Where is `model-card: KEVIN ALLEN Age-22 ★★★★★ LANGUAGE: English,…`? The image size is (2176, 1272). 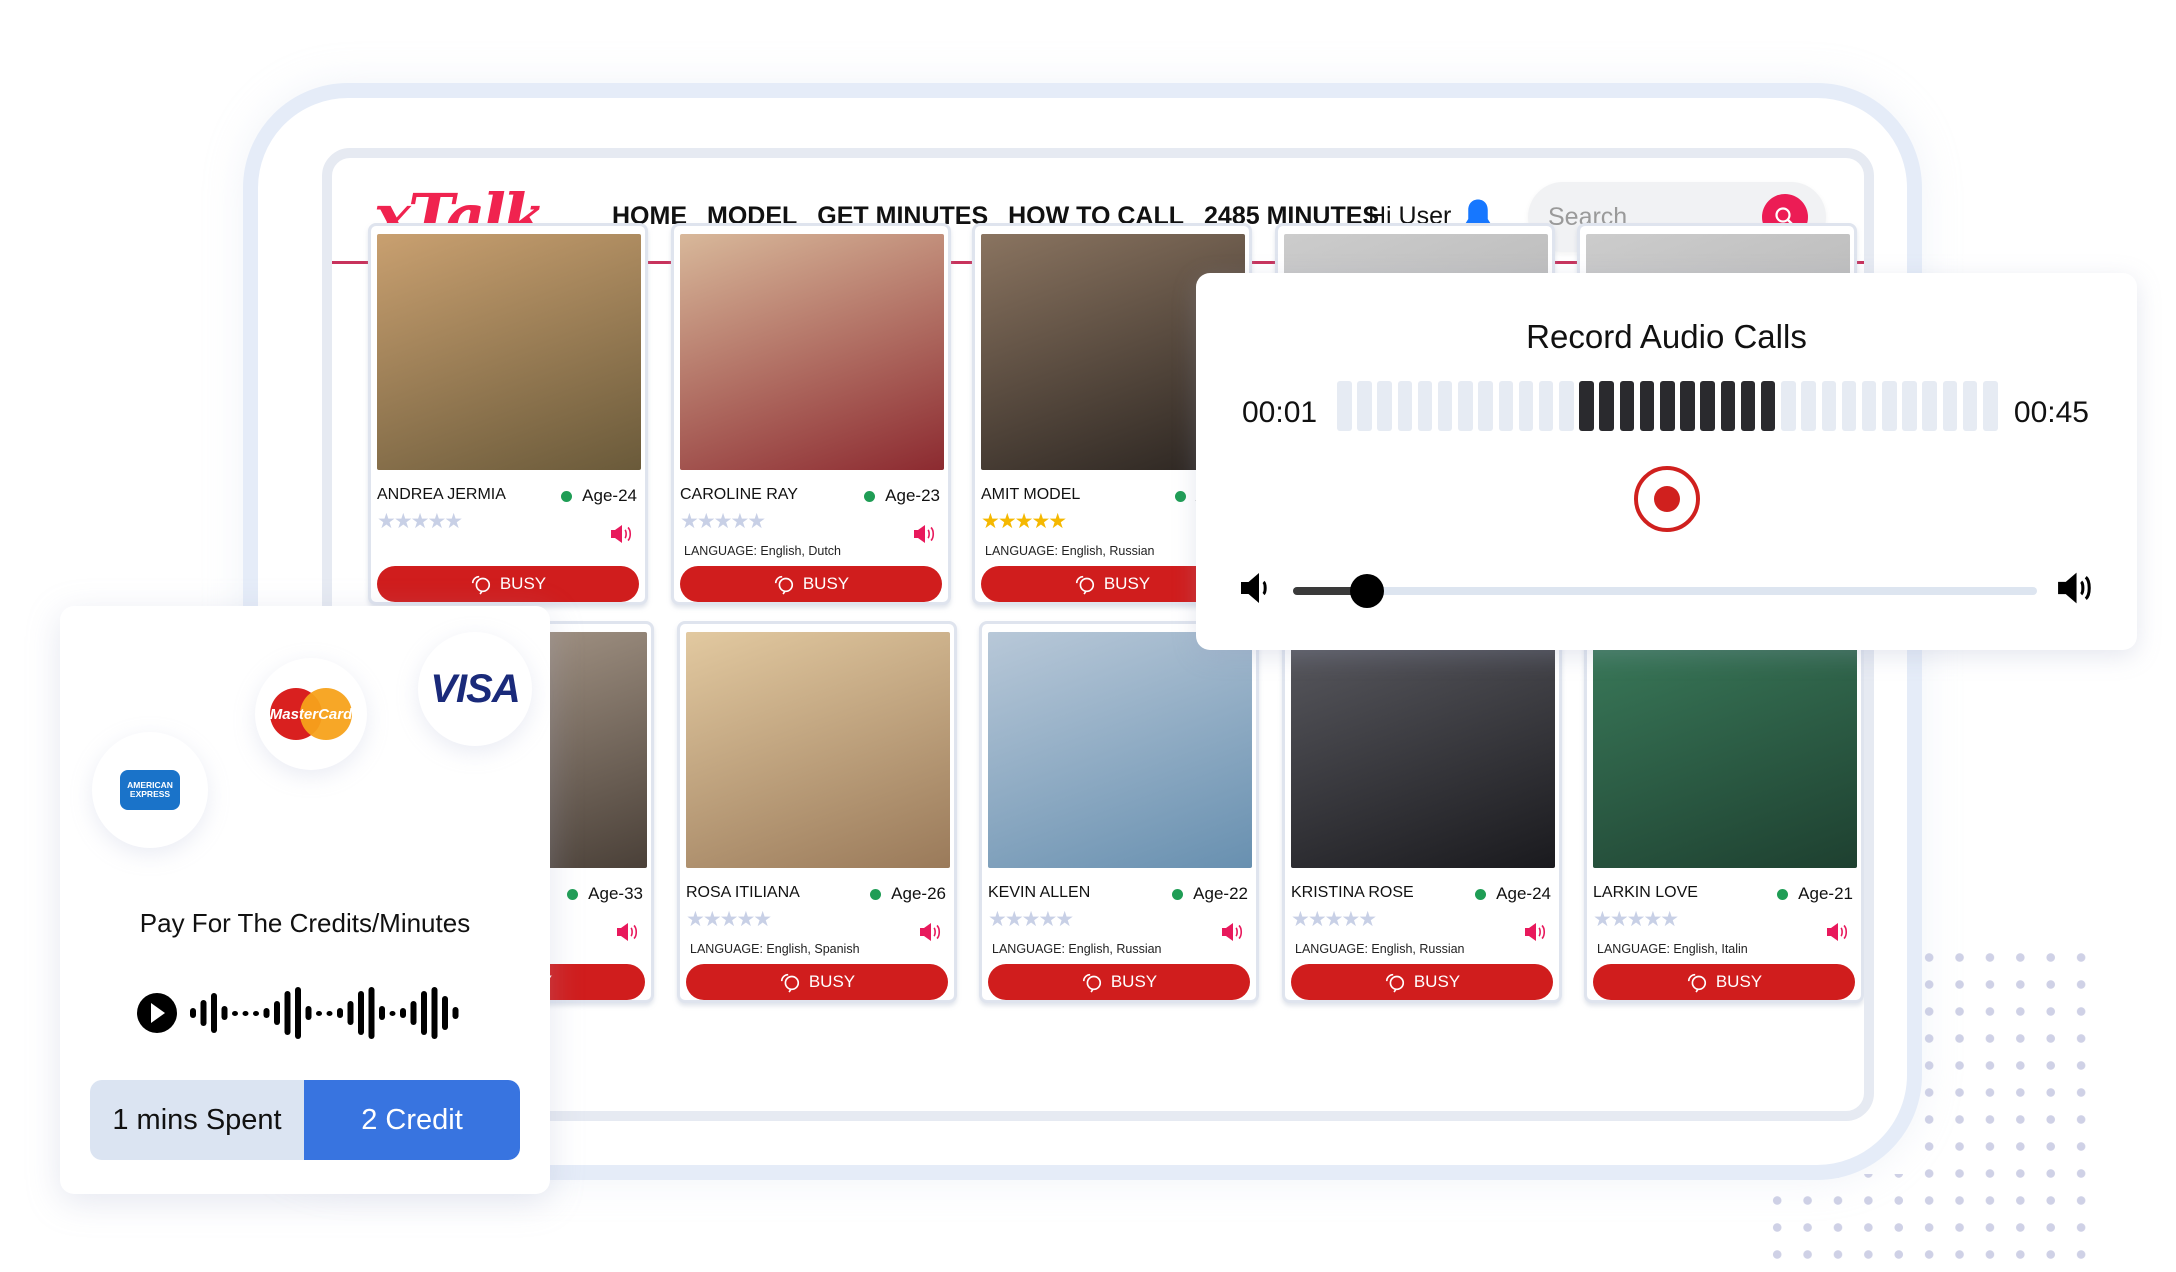
model-card: KEVIN ALLEN Age-22 ★★★★★ LANGUAGE: English,… is located at coordinates (1119, 812).